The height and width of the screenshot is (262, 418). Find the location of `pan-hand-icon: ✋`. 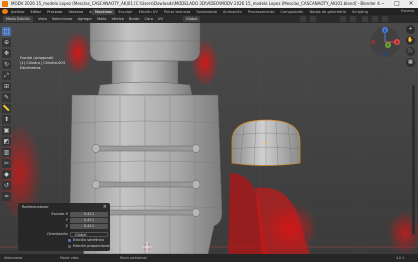

pan-hand-icon: ✋ is located at coordinates (410, 40).